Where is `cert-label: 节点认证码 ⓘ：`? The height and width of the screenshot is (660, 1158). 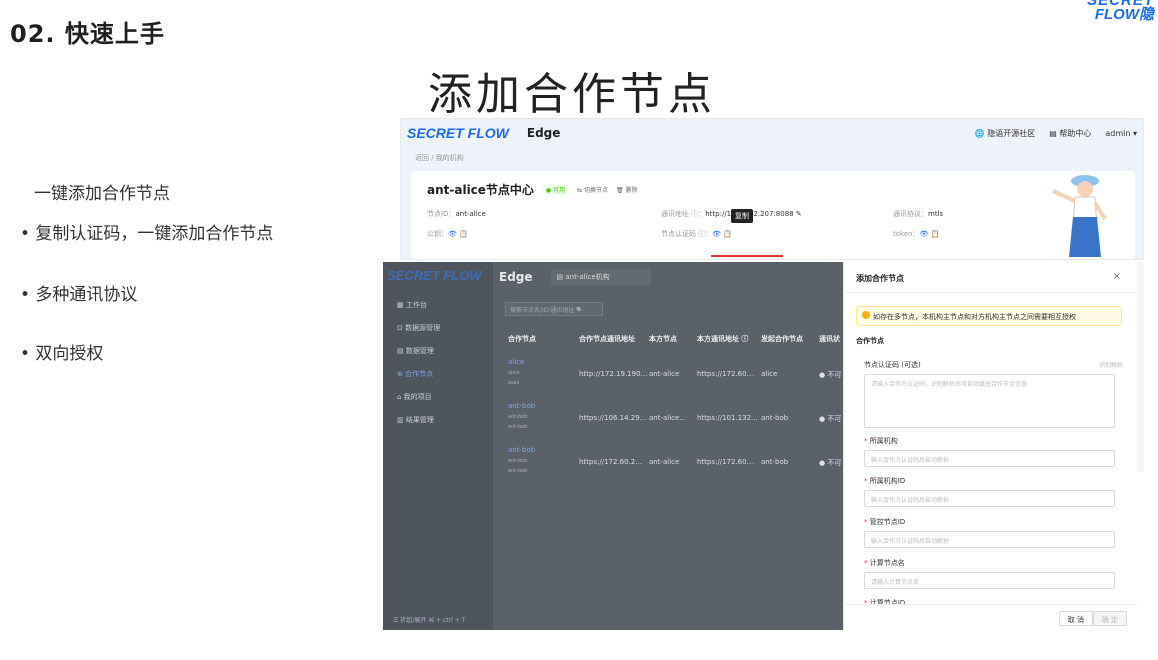 cert-label: 节点认证码 ⓘ： is located at coordinates (687, 234).